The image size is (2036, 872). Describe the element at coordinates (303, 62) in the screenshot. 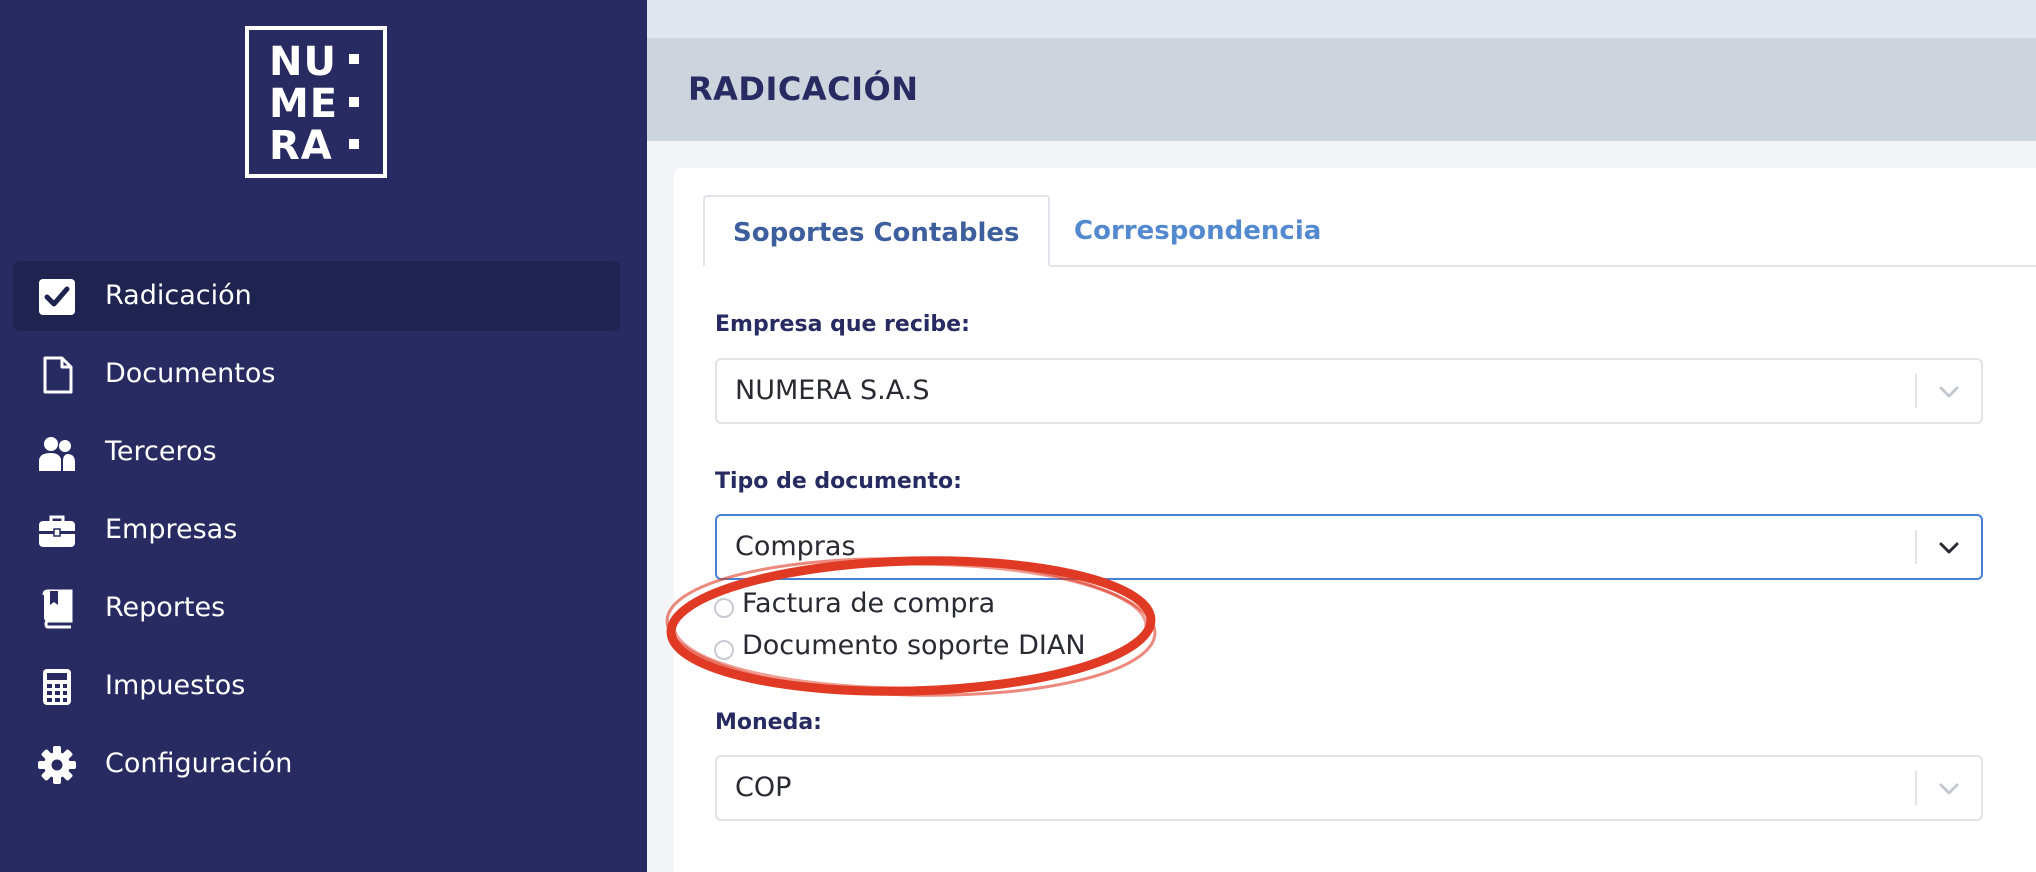

I see `logo-line-1: NU` at that location.